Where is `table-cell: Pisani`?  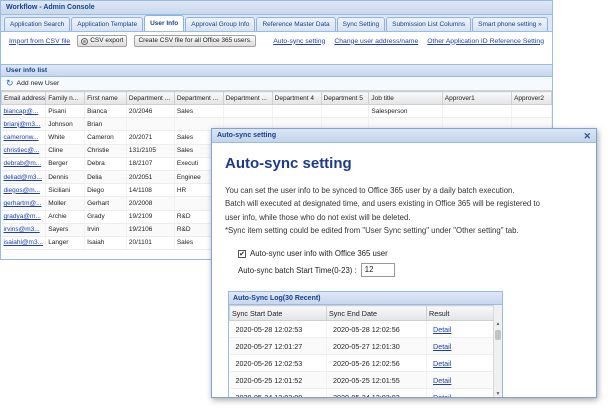
table-cell: Pisani is located at coordinates (65, 111).